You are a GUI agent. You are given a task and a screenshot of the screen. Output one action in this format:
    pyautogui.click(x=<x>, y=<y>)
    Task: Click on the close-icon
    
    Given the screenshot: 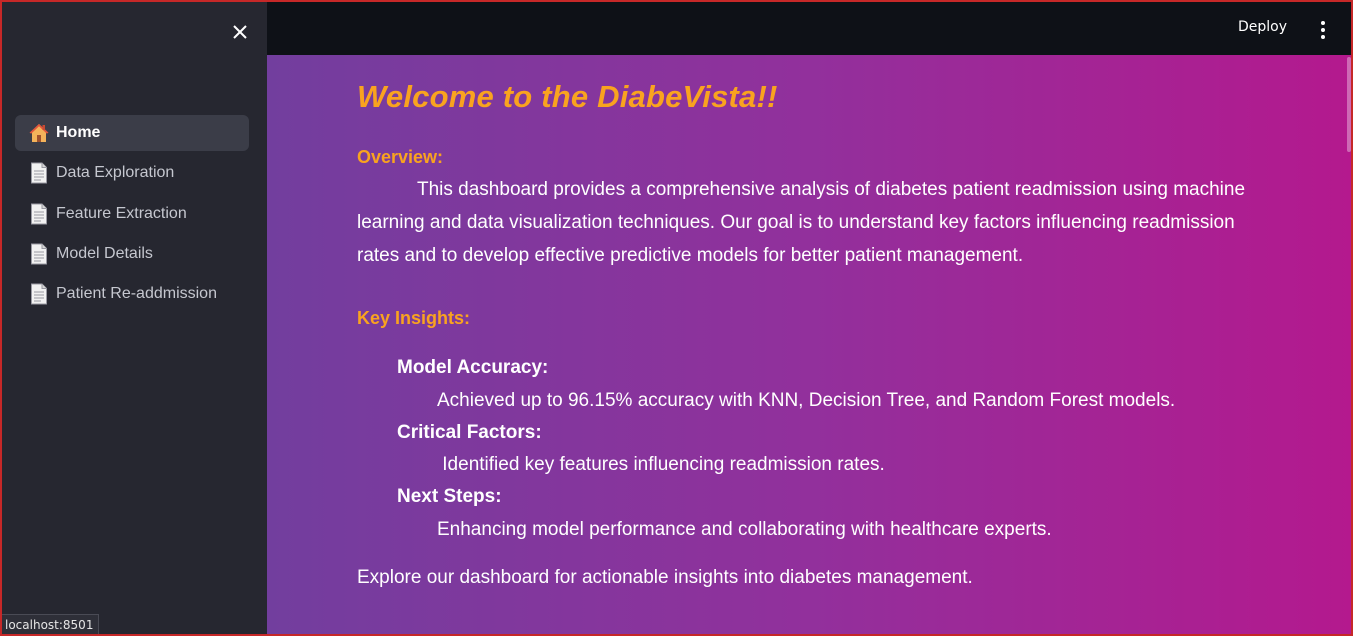 What is the action you would take?
    pyautogui.click(x=240, y=32)
    